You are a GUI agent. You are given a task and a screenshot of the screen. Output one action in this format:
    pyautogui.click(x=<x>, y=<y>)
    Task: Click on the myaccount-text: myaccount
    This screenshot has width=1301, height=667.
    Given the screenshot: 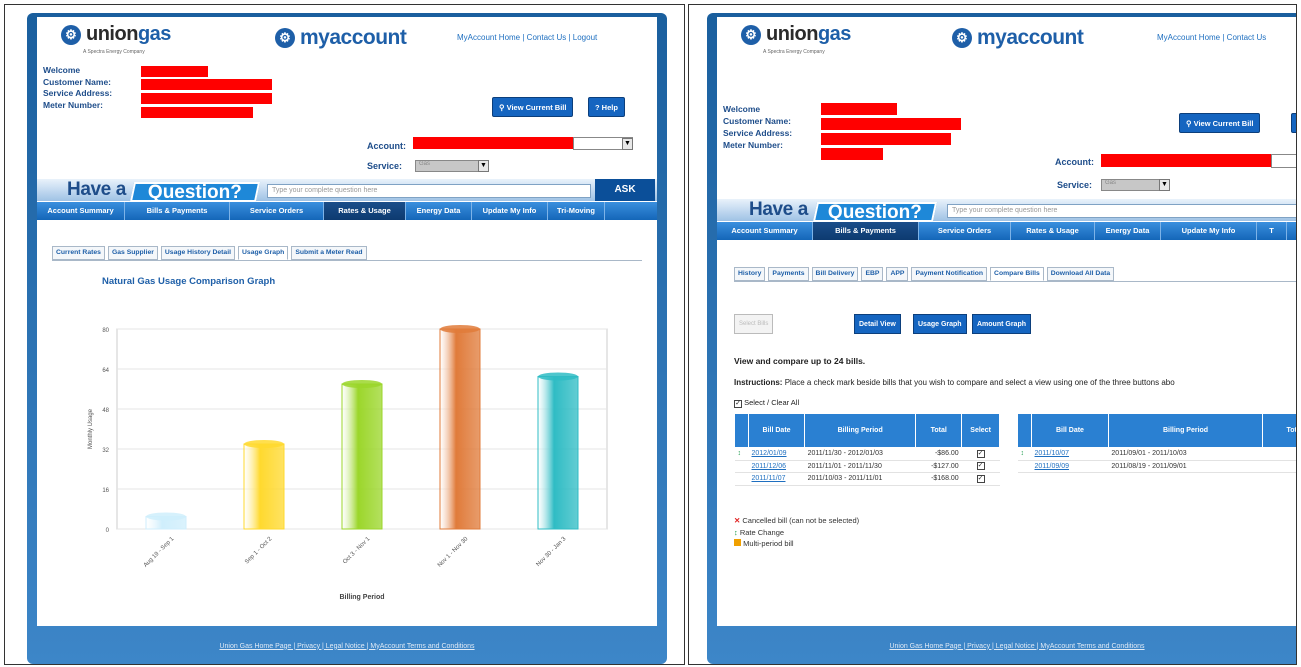 What is the action you would take?
    pyautogui.click(x=1030, y=37)
    